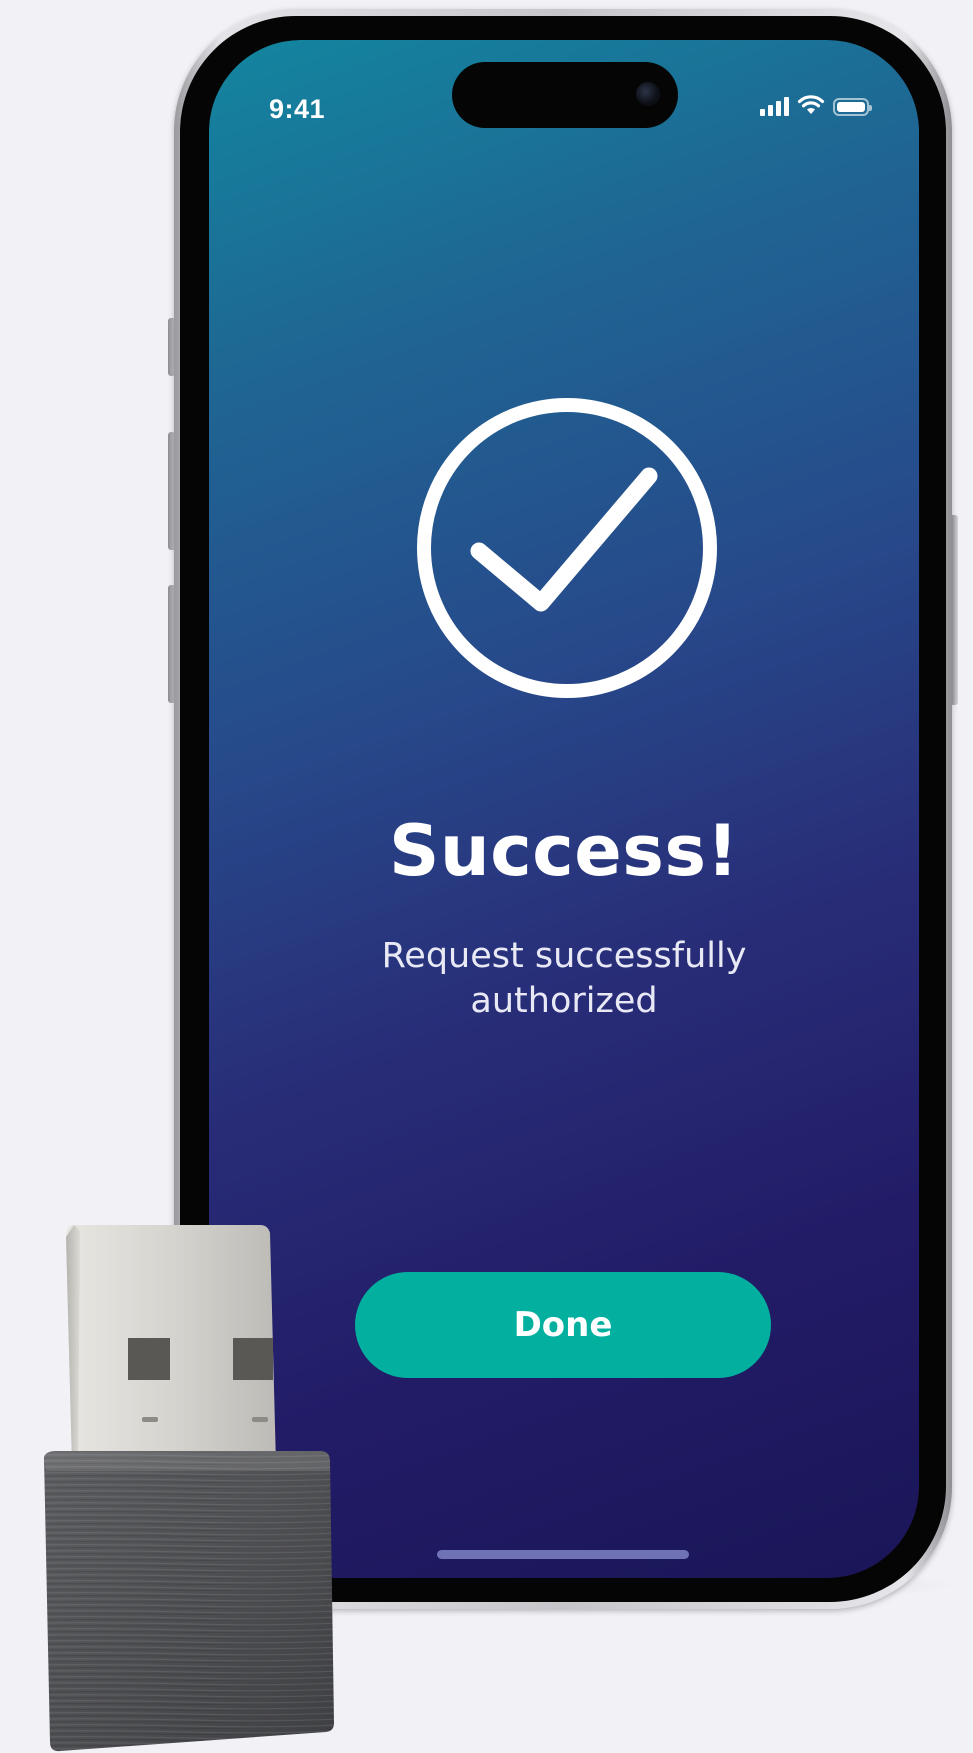 This screenshot has height=1753, width=973. What do you see at coordinates (563, 1325) in the screenshot?
I see `done-button: Done` at bounding box center [563, 1325].